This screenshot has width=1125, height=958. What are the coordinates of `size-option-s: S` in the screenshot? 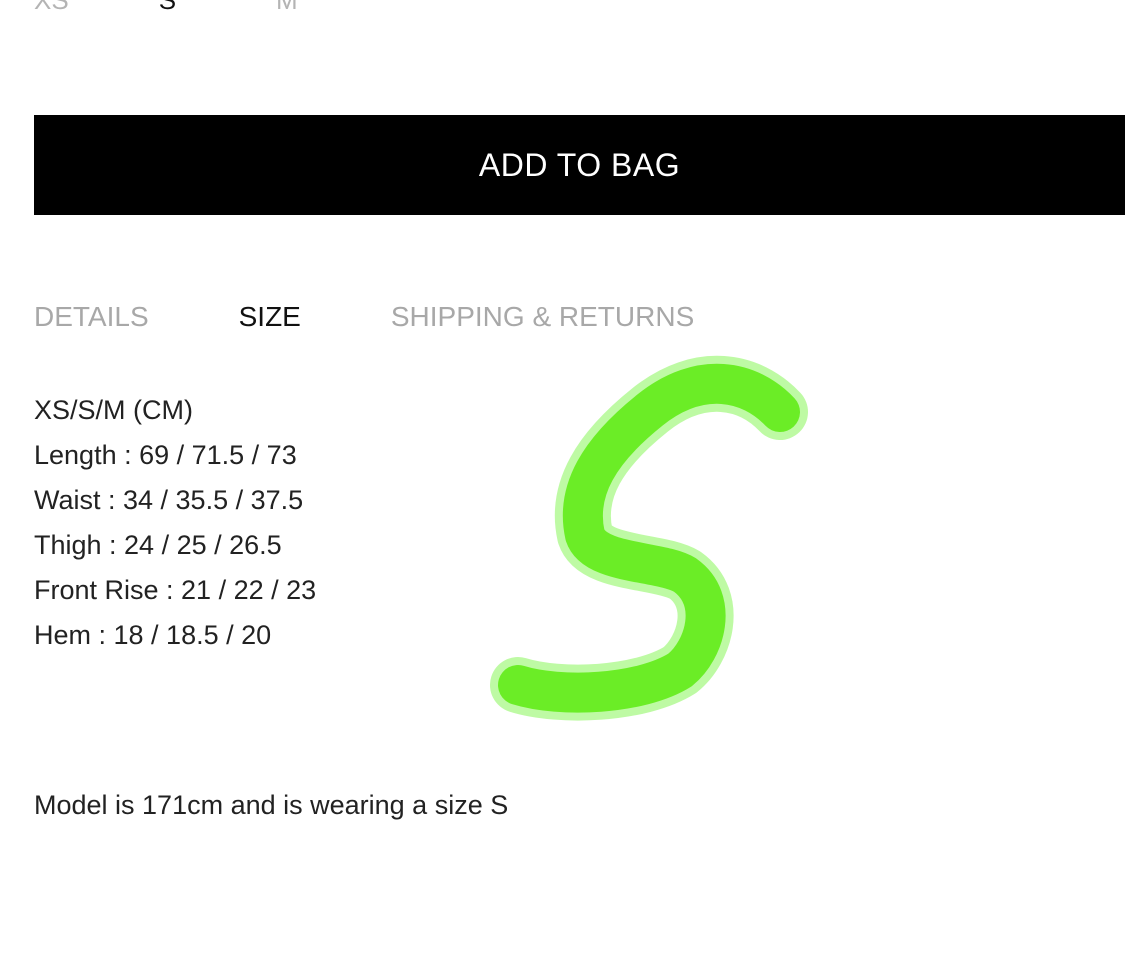 It's located at (167, 10).